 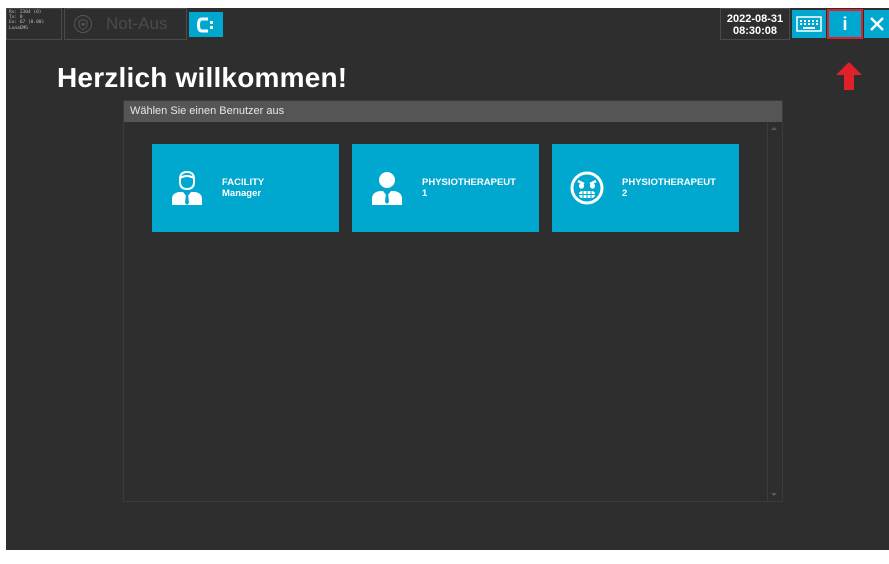 What do you see at coordinates (774, 311) in the screenshot?
I see `panel-scrollbar` at bounding box center [774, 311].